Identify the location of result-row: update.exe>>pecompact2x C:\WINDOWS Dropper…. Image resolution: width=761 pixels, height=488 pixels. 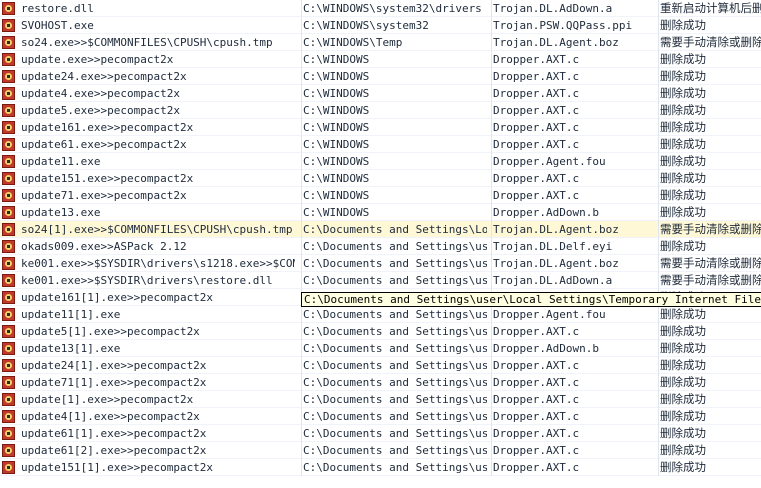
(380, 59).